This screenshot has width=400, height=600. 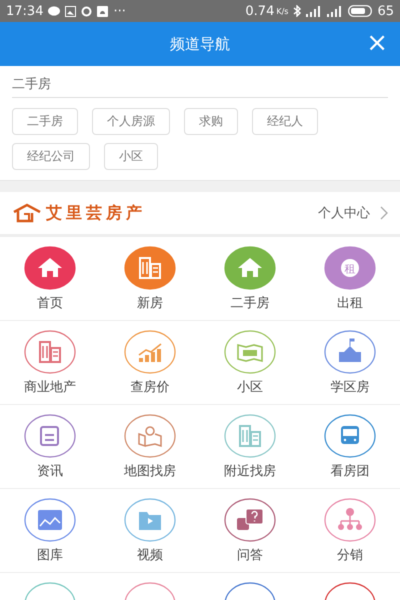 What do you see at coordinates (250, 531) in the screenshot?
I see `nav-item: 问答` at bounding box center [250, 531].